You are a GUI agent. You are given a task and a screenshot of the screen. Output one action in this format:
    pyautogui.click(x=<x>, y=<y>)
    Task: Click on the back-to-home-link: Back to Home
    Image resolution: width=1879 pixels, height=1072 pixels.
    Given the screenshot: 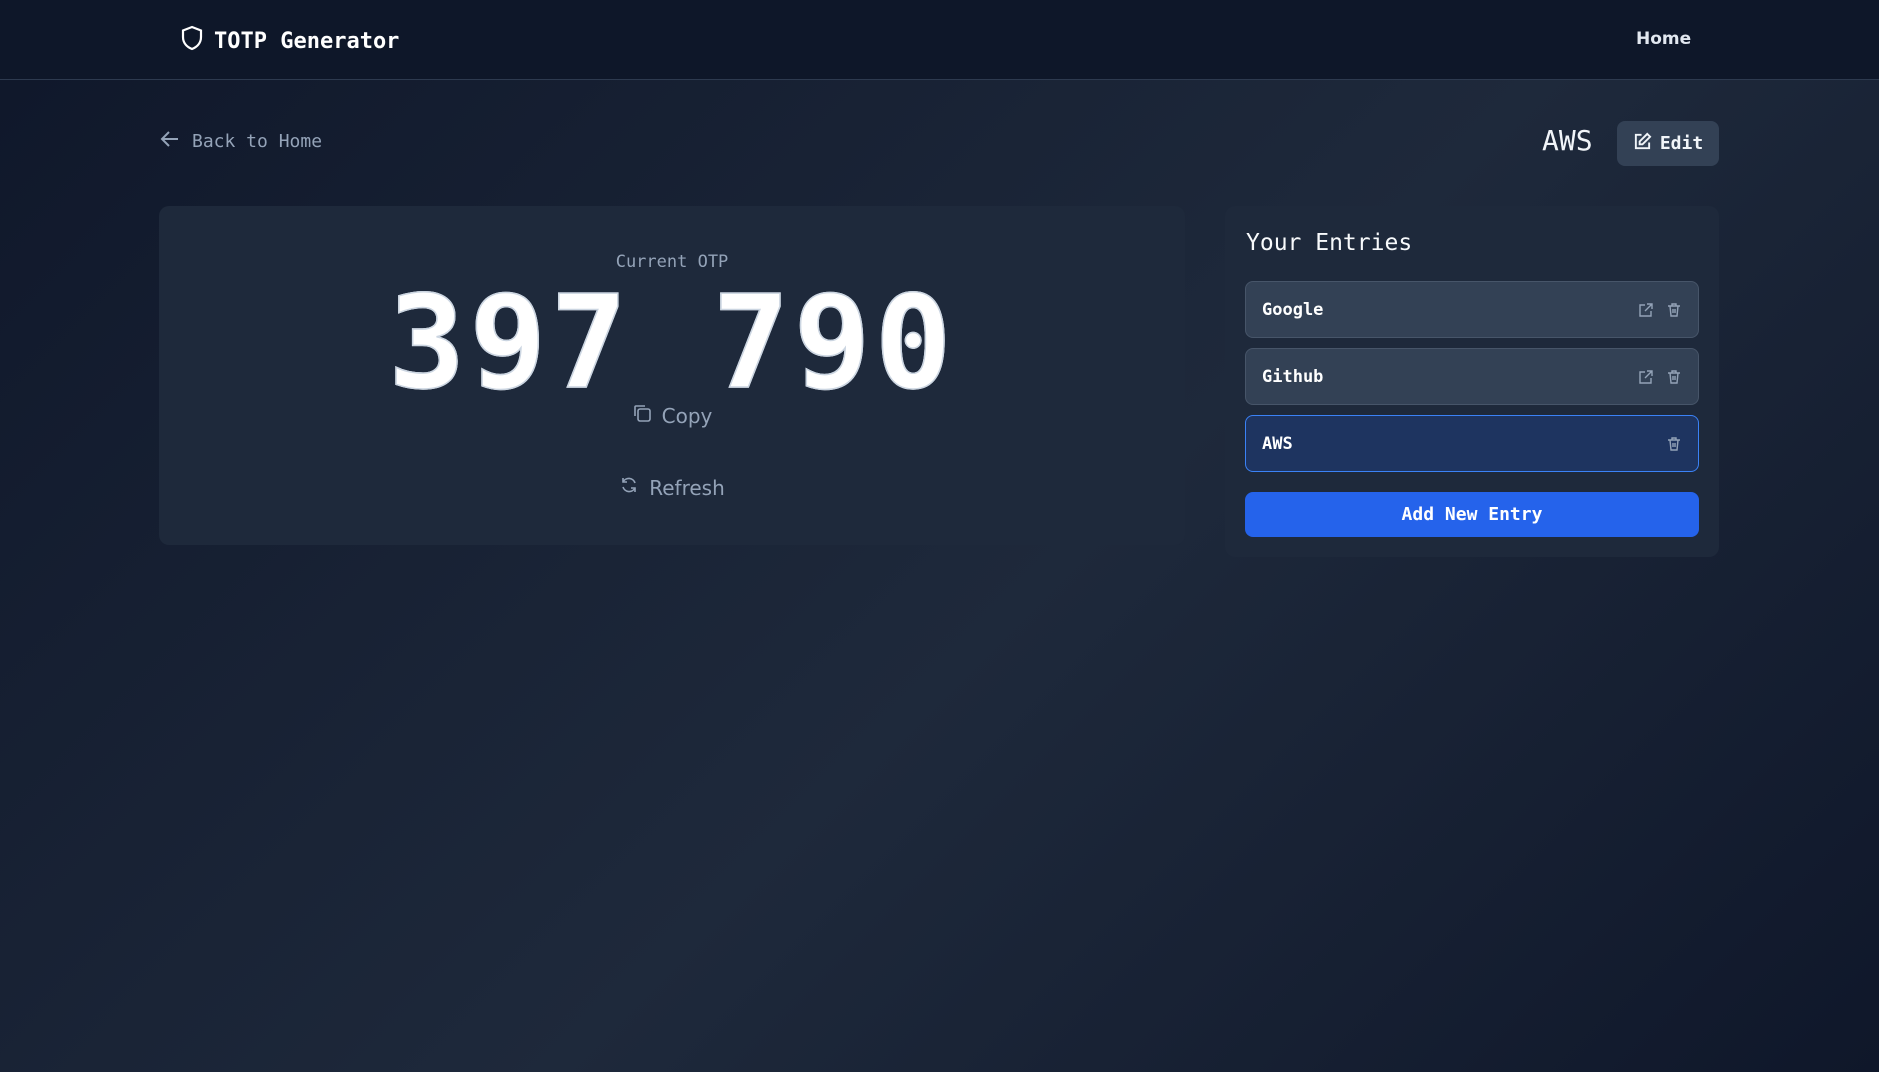 What is the action you would take?
    pyautogui.click(x=241, y=141)
    